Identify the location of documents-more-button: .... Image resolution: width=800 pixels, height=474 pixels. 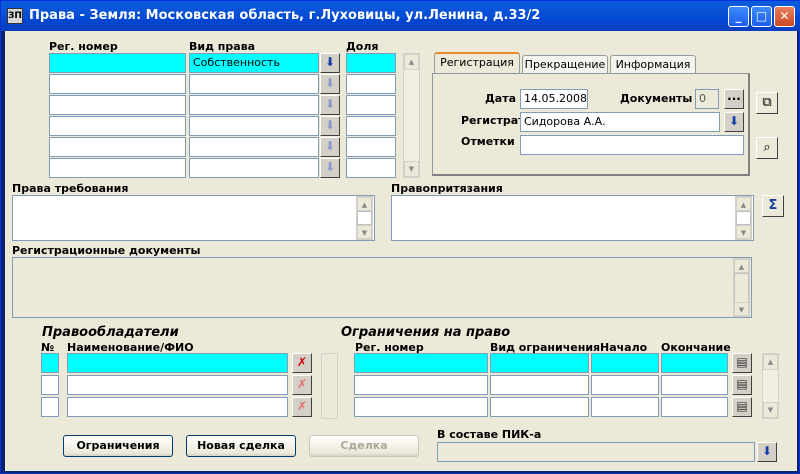
(734, 99).